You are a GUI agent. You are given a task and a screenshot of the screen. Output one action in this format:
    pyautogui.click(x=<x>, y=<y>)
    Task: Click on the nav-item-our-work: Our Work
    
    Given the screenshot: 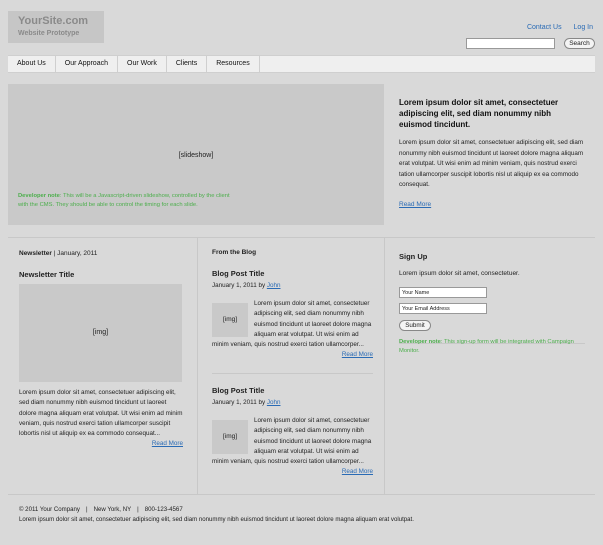 What is the action you would take?
    pyautogui.click(x=142, y=64)
    